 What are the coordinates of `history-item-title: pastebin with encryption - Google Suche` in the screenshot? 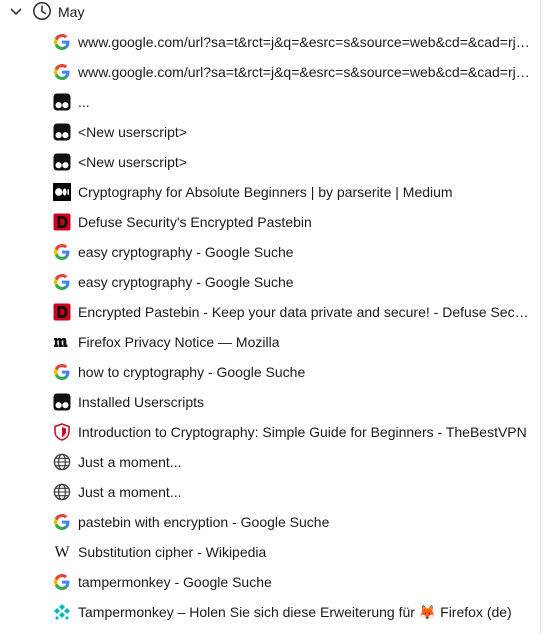 It's located at (204, 522).